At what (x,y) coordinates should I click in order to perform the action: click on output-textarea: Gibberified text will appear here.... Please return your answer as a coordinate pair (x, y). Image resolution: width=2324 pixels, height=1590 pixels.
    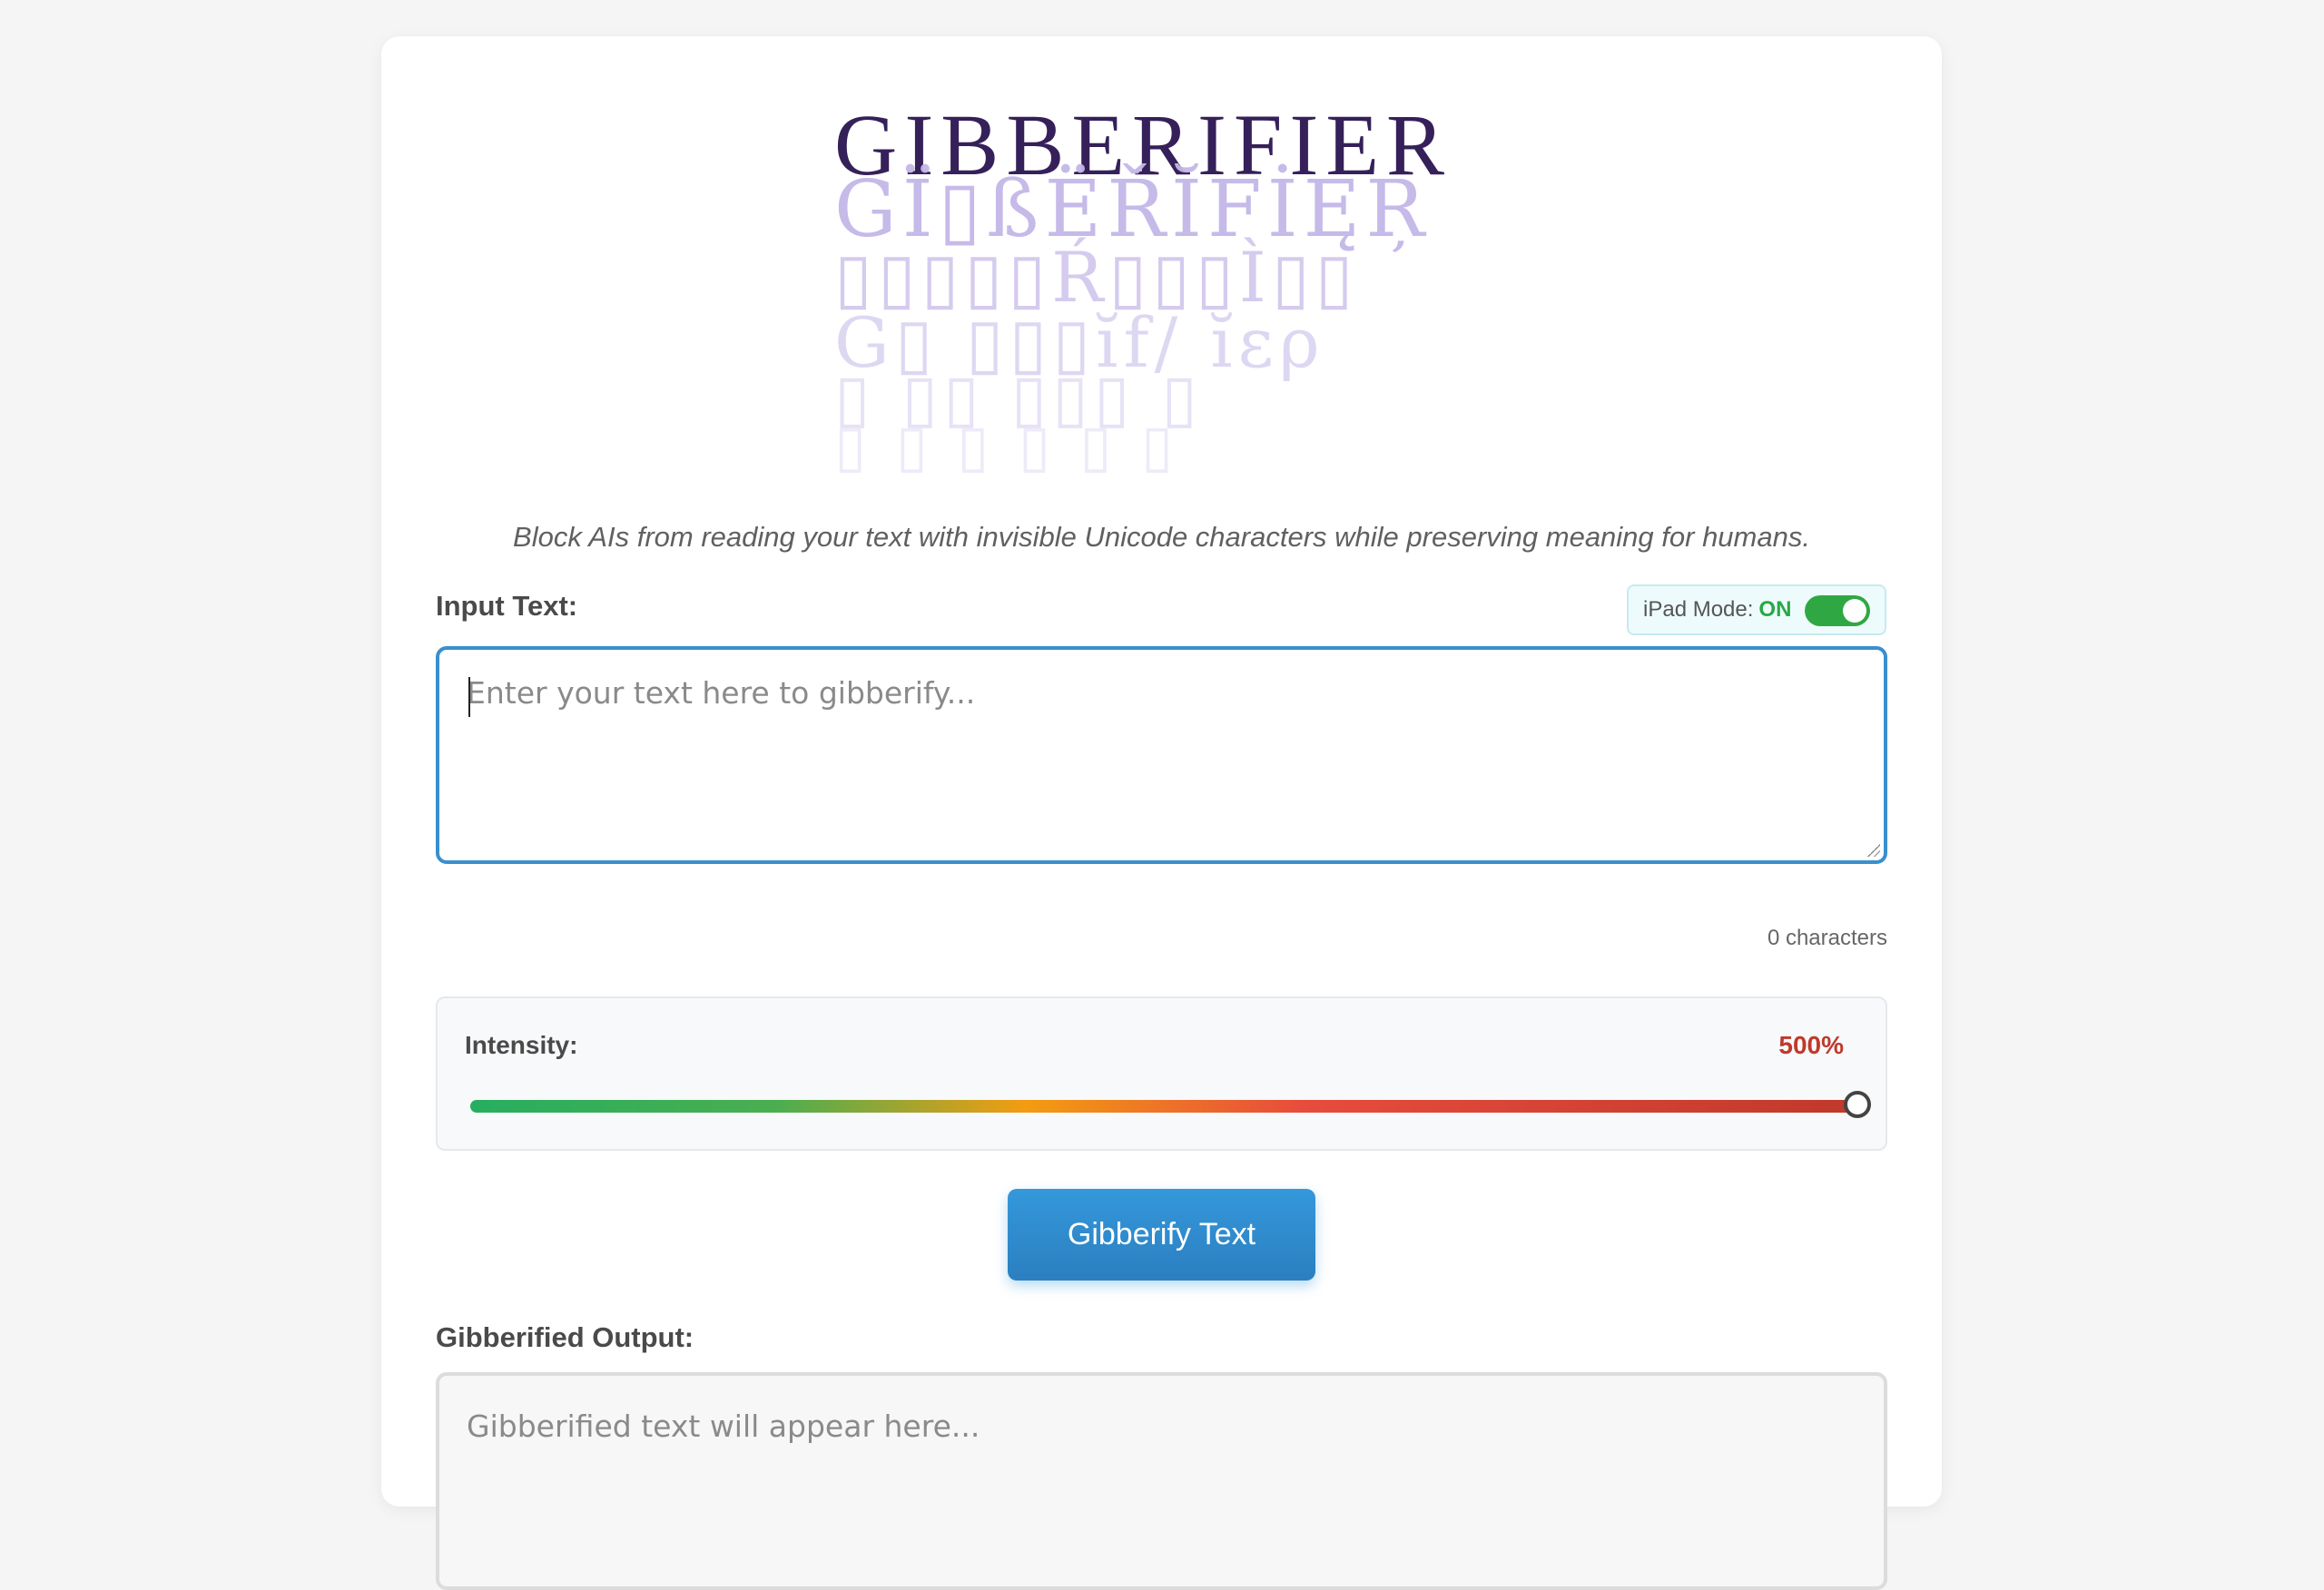
    Looking at the image, I should click on (1161, 1481).